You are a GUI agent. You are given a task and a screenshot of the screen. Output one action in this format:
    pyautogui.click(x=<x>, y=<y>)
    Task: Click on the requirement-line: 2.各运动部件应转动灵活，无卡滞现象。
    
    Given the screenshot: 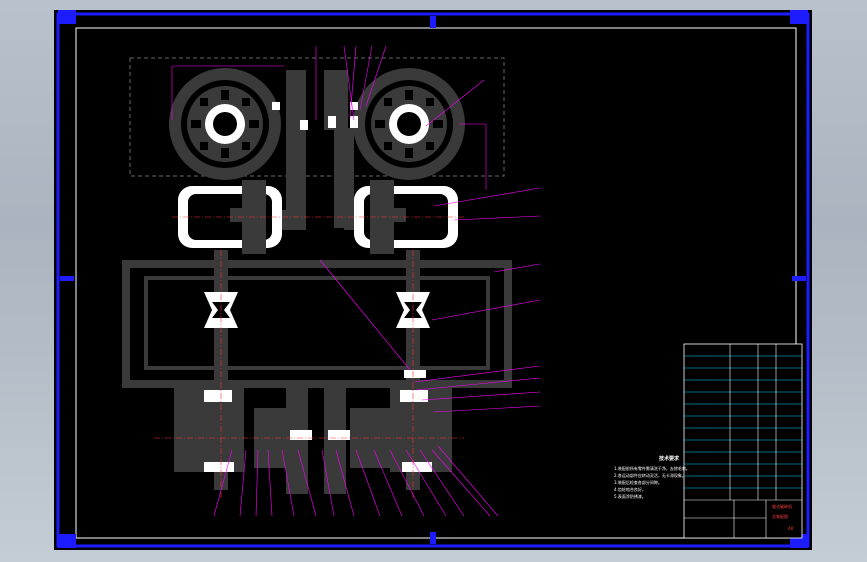 What is the action you would take?
    pyautogui.click(x=650, y=475)
    